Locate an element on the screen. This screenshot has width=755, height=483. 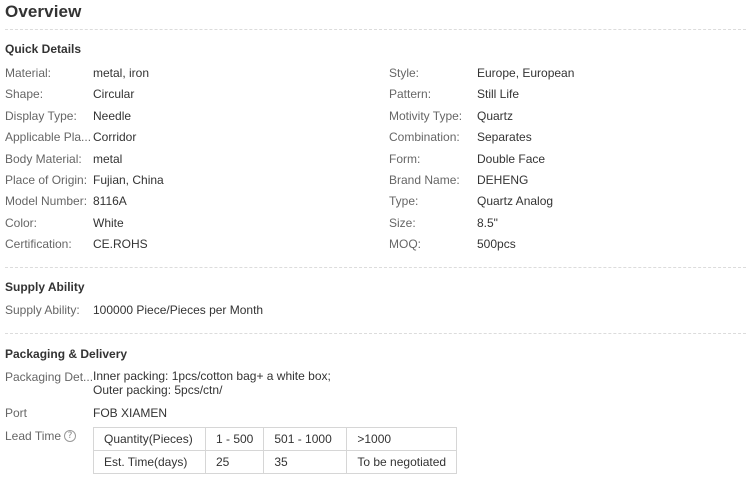
outer-packing-text: Outer packing: 5pcs/ctn/ is located at coordinates (158, 390).